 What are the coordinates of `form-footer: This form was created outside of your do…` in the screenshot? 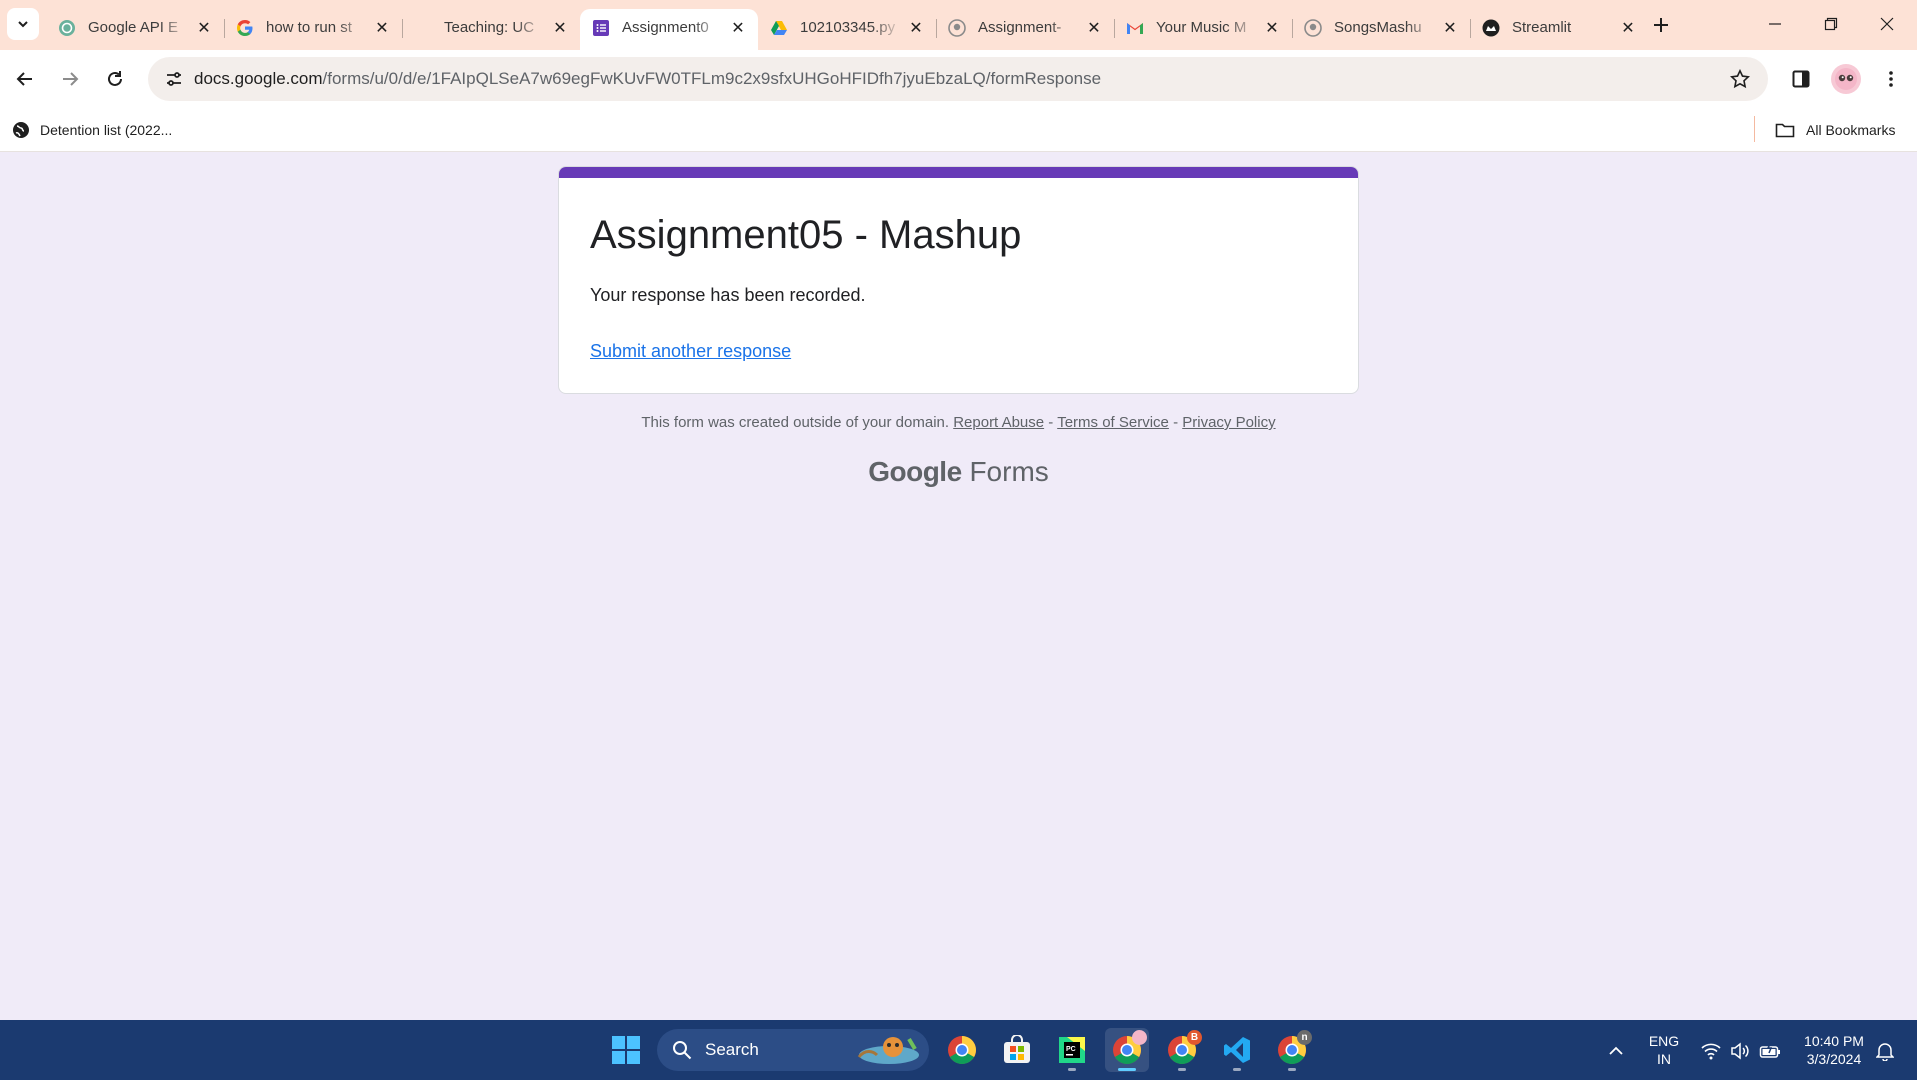 It's located at (958, 422).